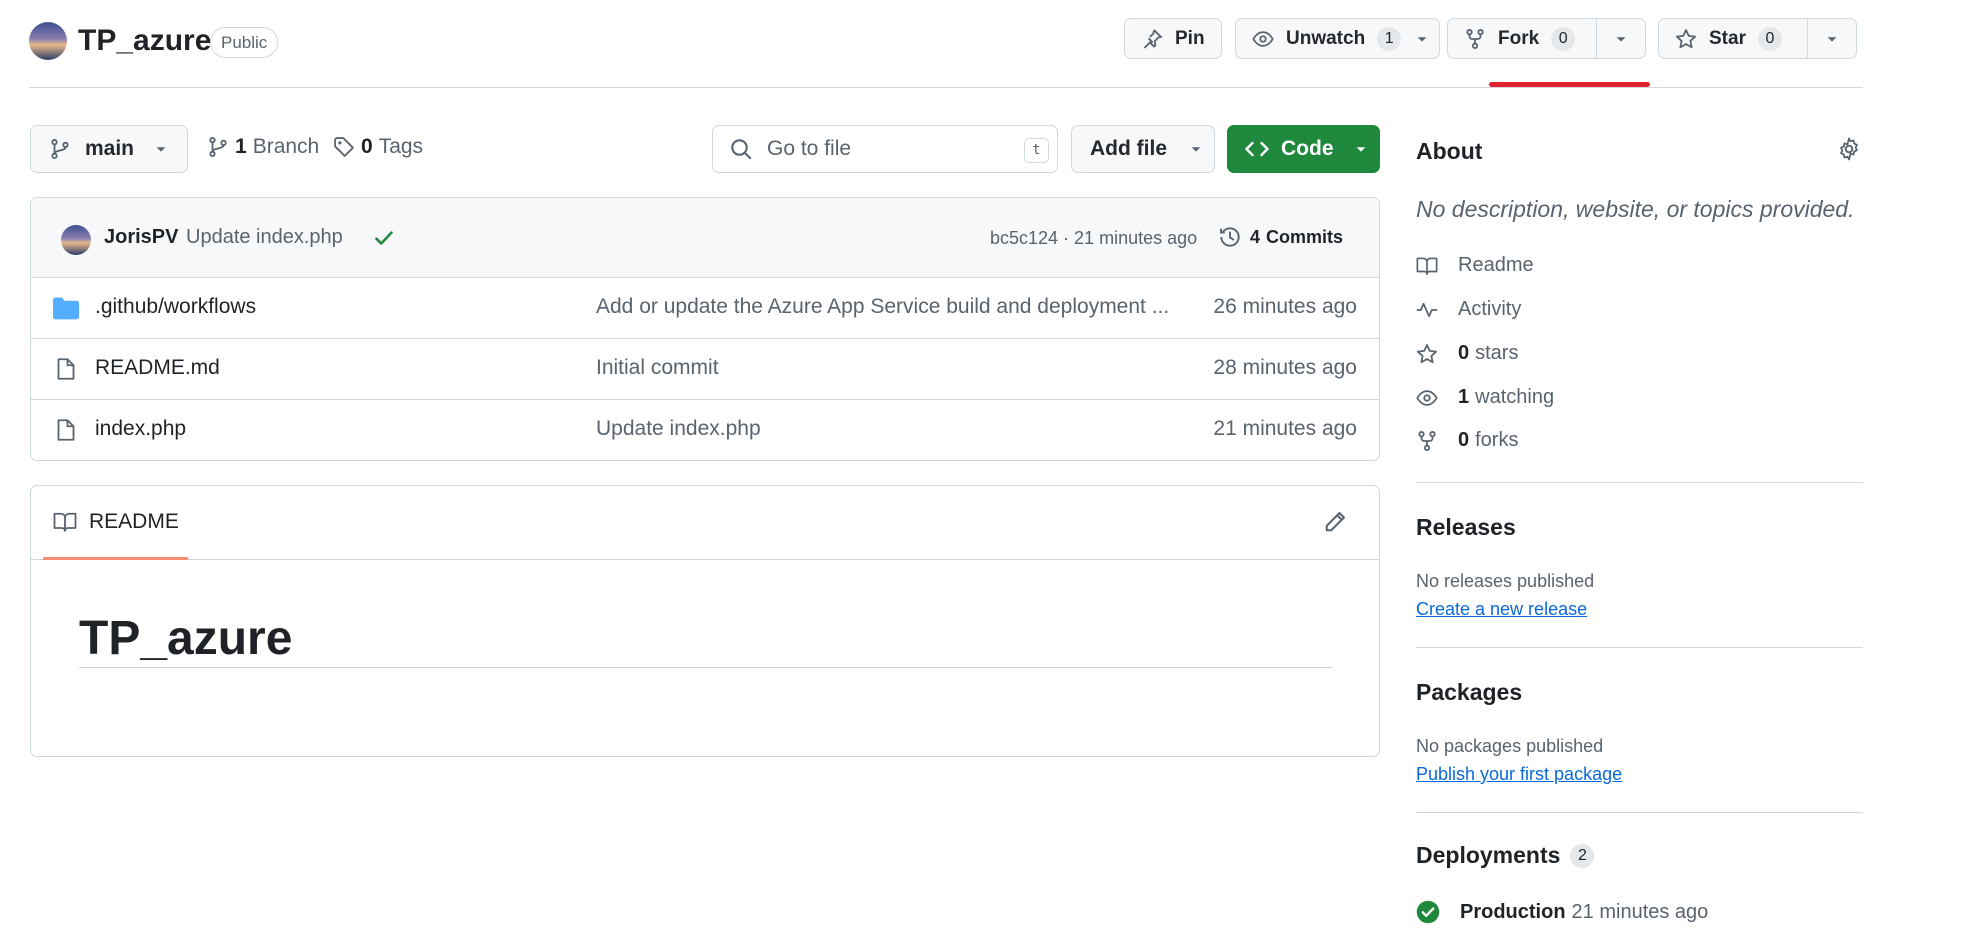  What do you see at coordinates (1510, 746) in the screenshot?
I see `packages-empty-text: No packages published` at bounding box center [1510, 746].